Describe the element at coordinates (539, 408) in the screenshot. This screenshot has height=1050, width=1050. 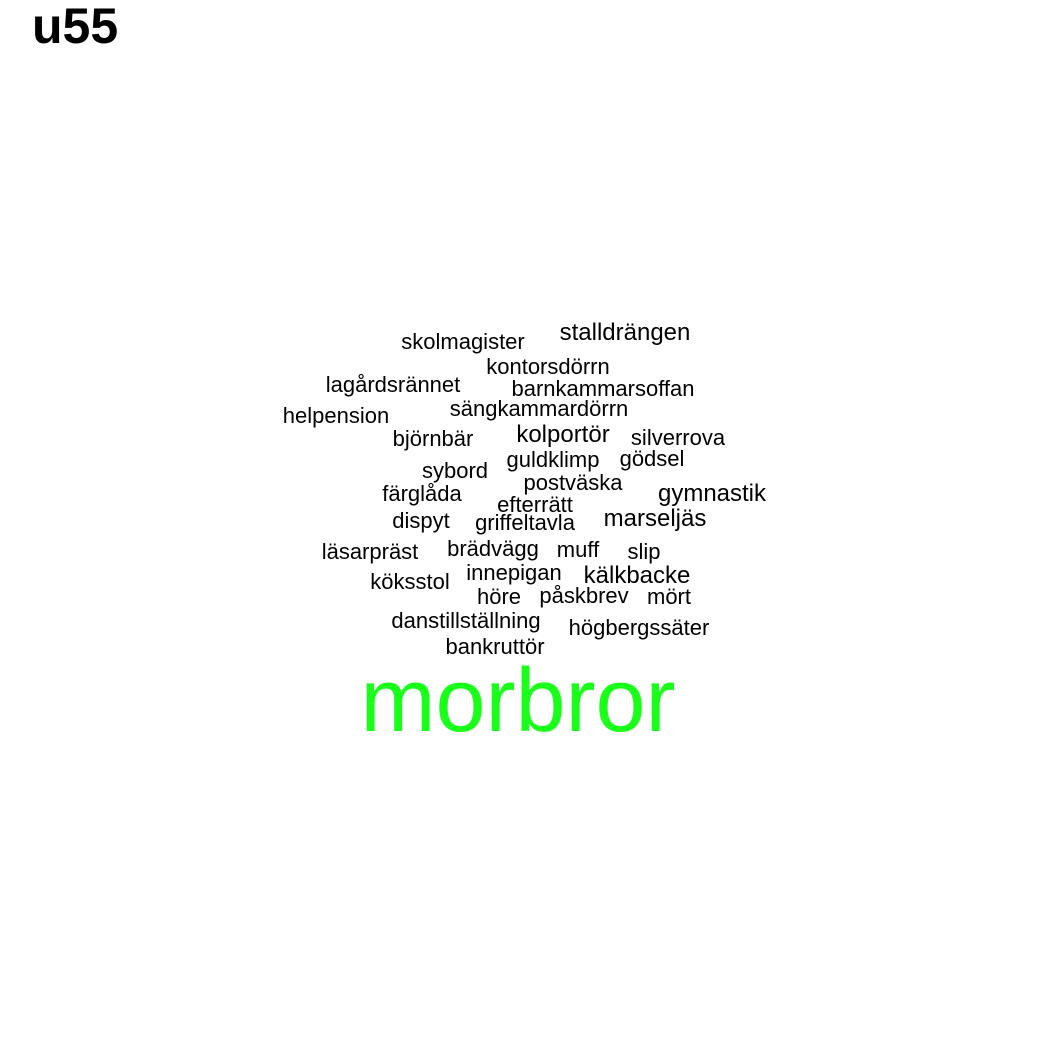
I see `word-sangkammardorrn: sängkammardörrn` at that location.